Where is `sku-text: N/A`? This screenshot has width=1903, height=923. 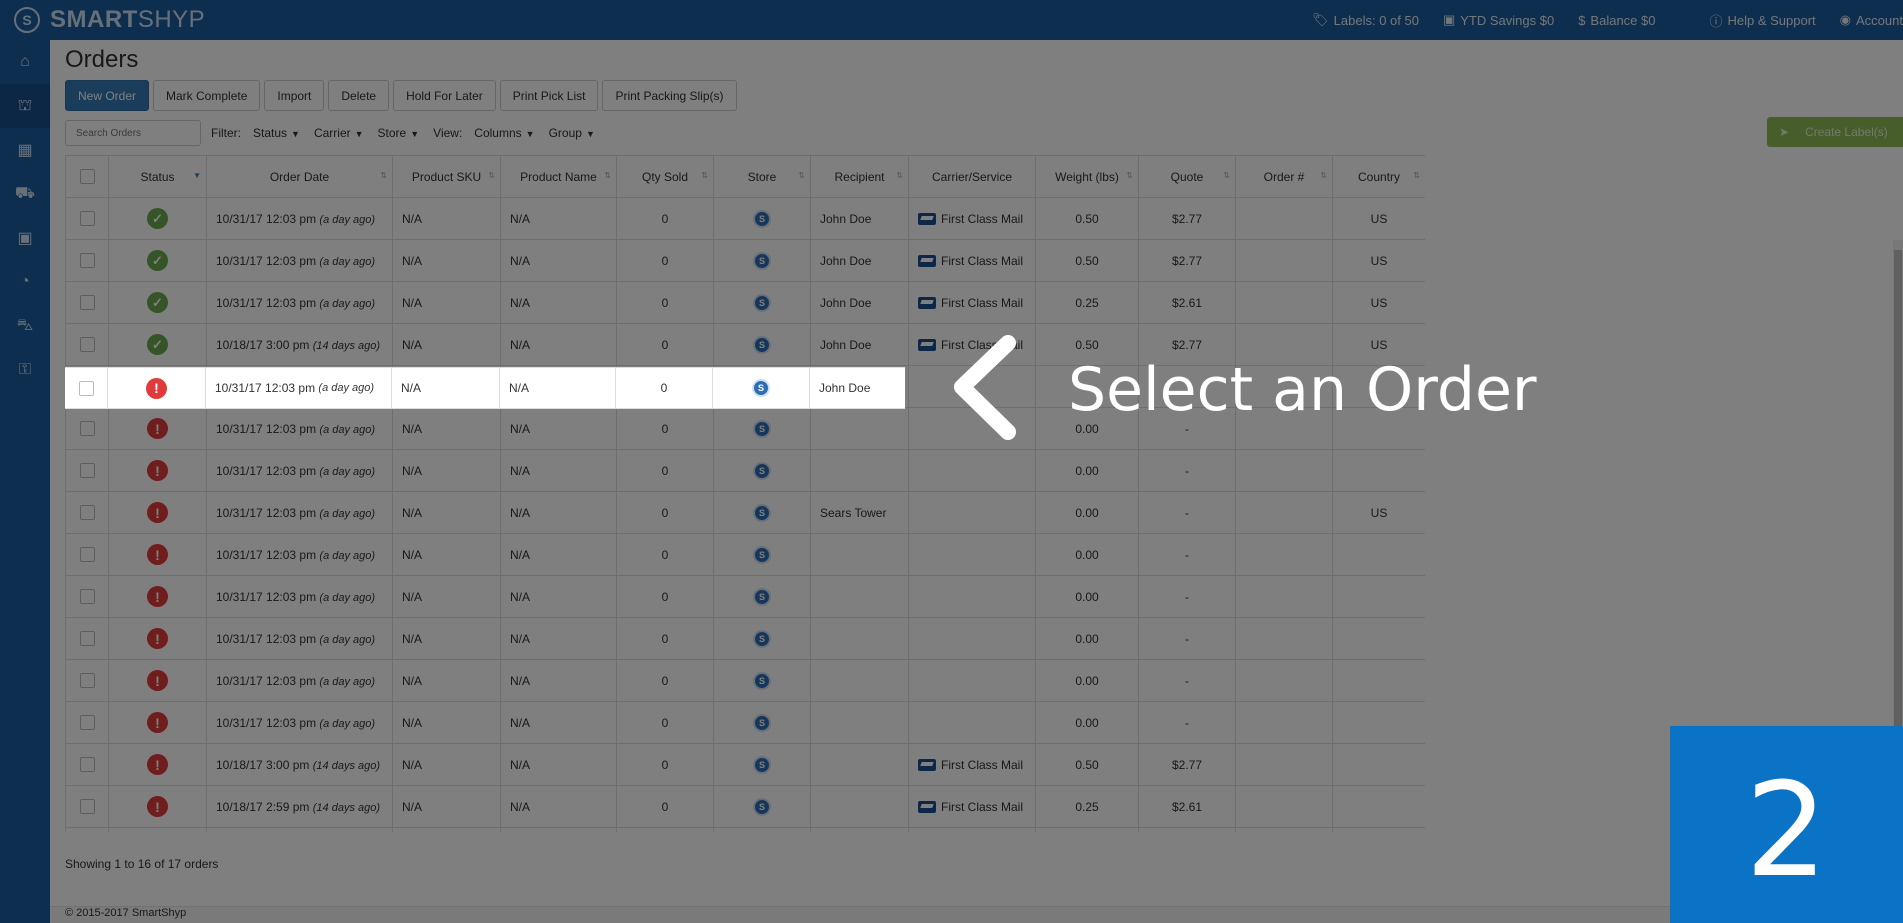
sku-text: N/A is located at coordinates (411, 388).